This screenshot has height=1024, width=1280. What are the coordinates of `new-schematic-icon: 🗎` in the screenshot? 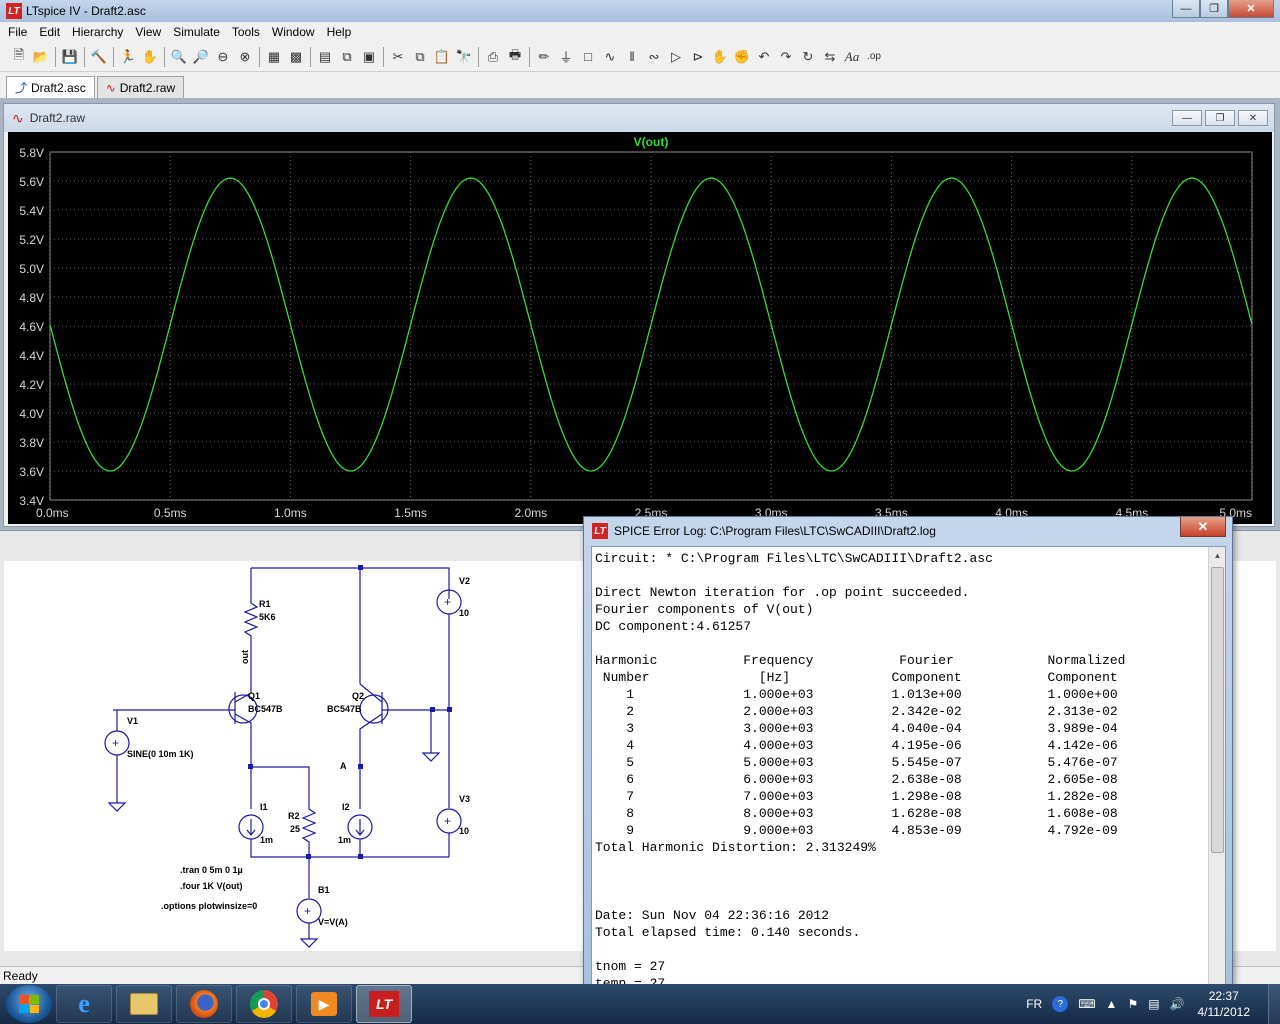 It's located at (19, 57).